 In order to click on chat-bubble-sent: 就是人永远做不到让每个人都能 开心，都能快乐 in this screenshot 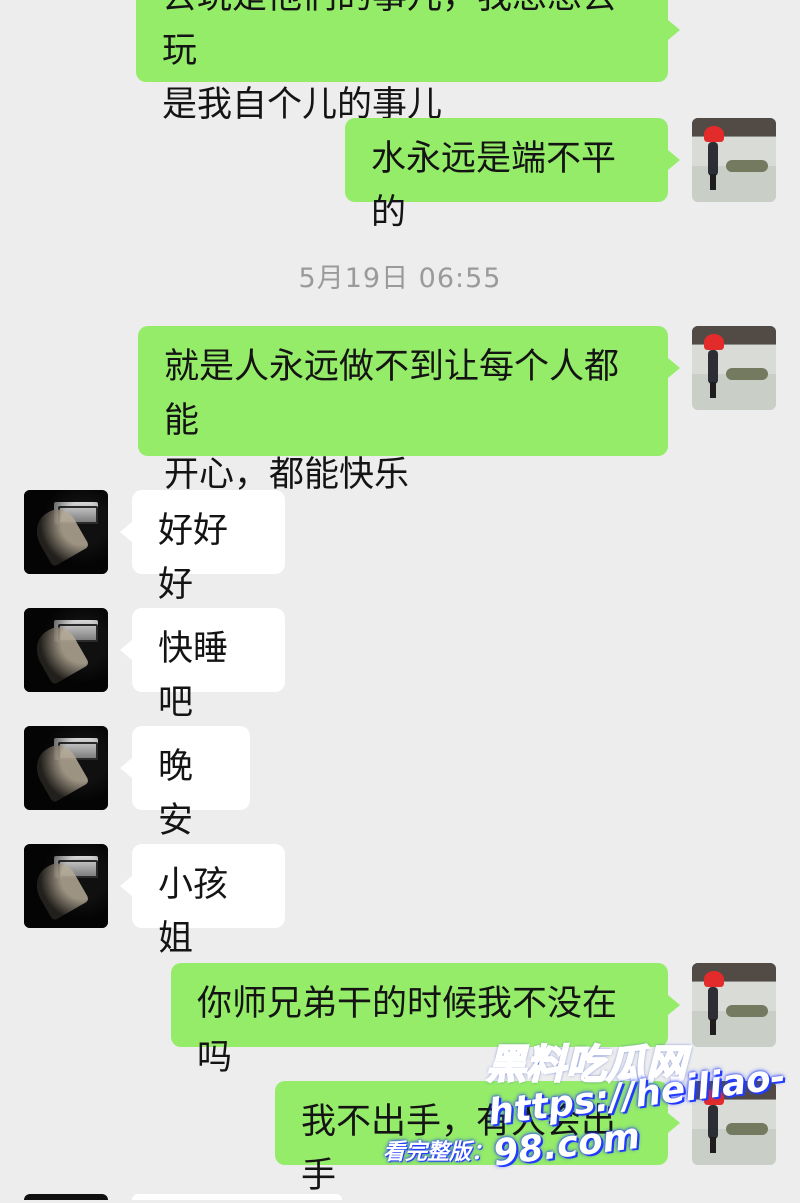, I will do `click(403, 410)`.